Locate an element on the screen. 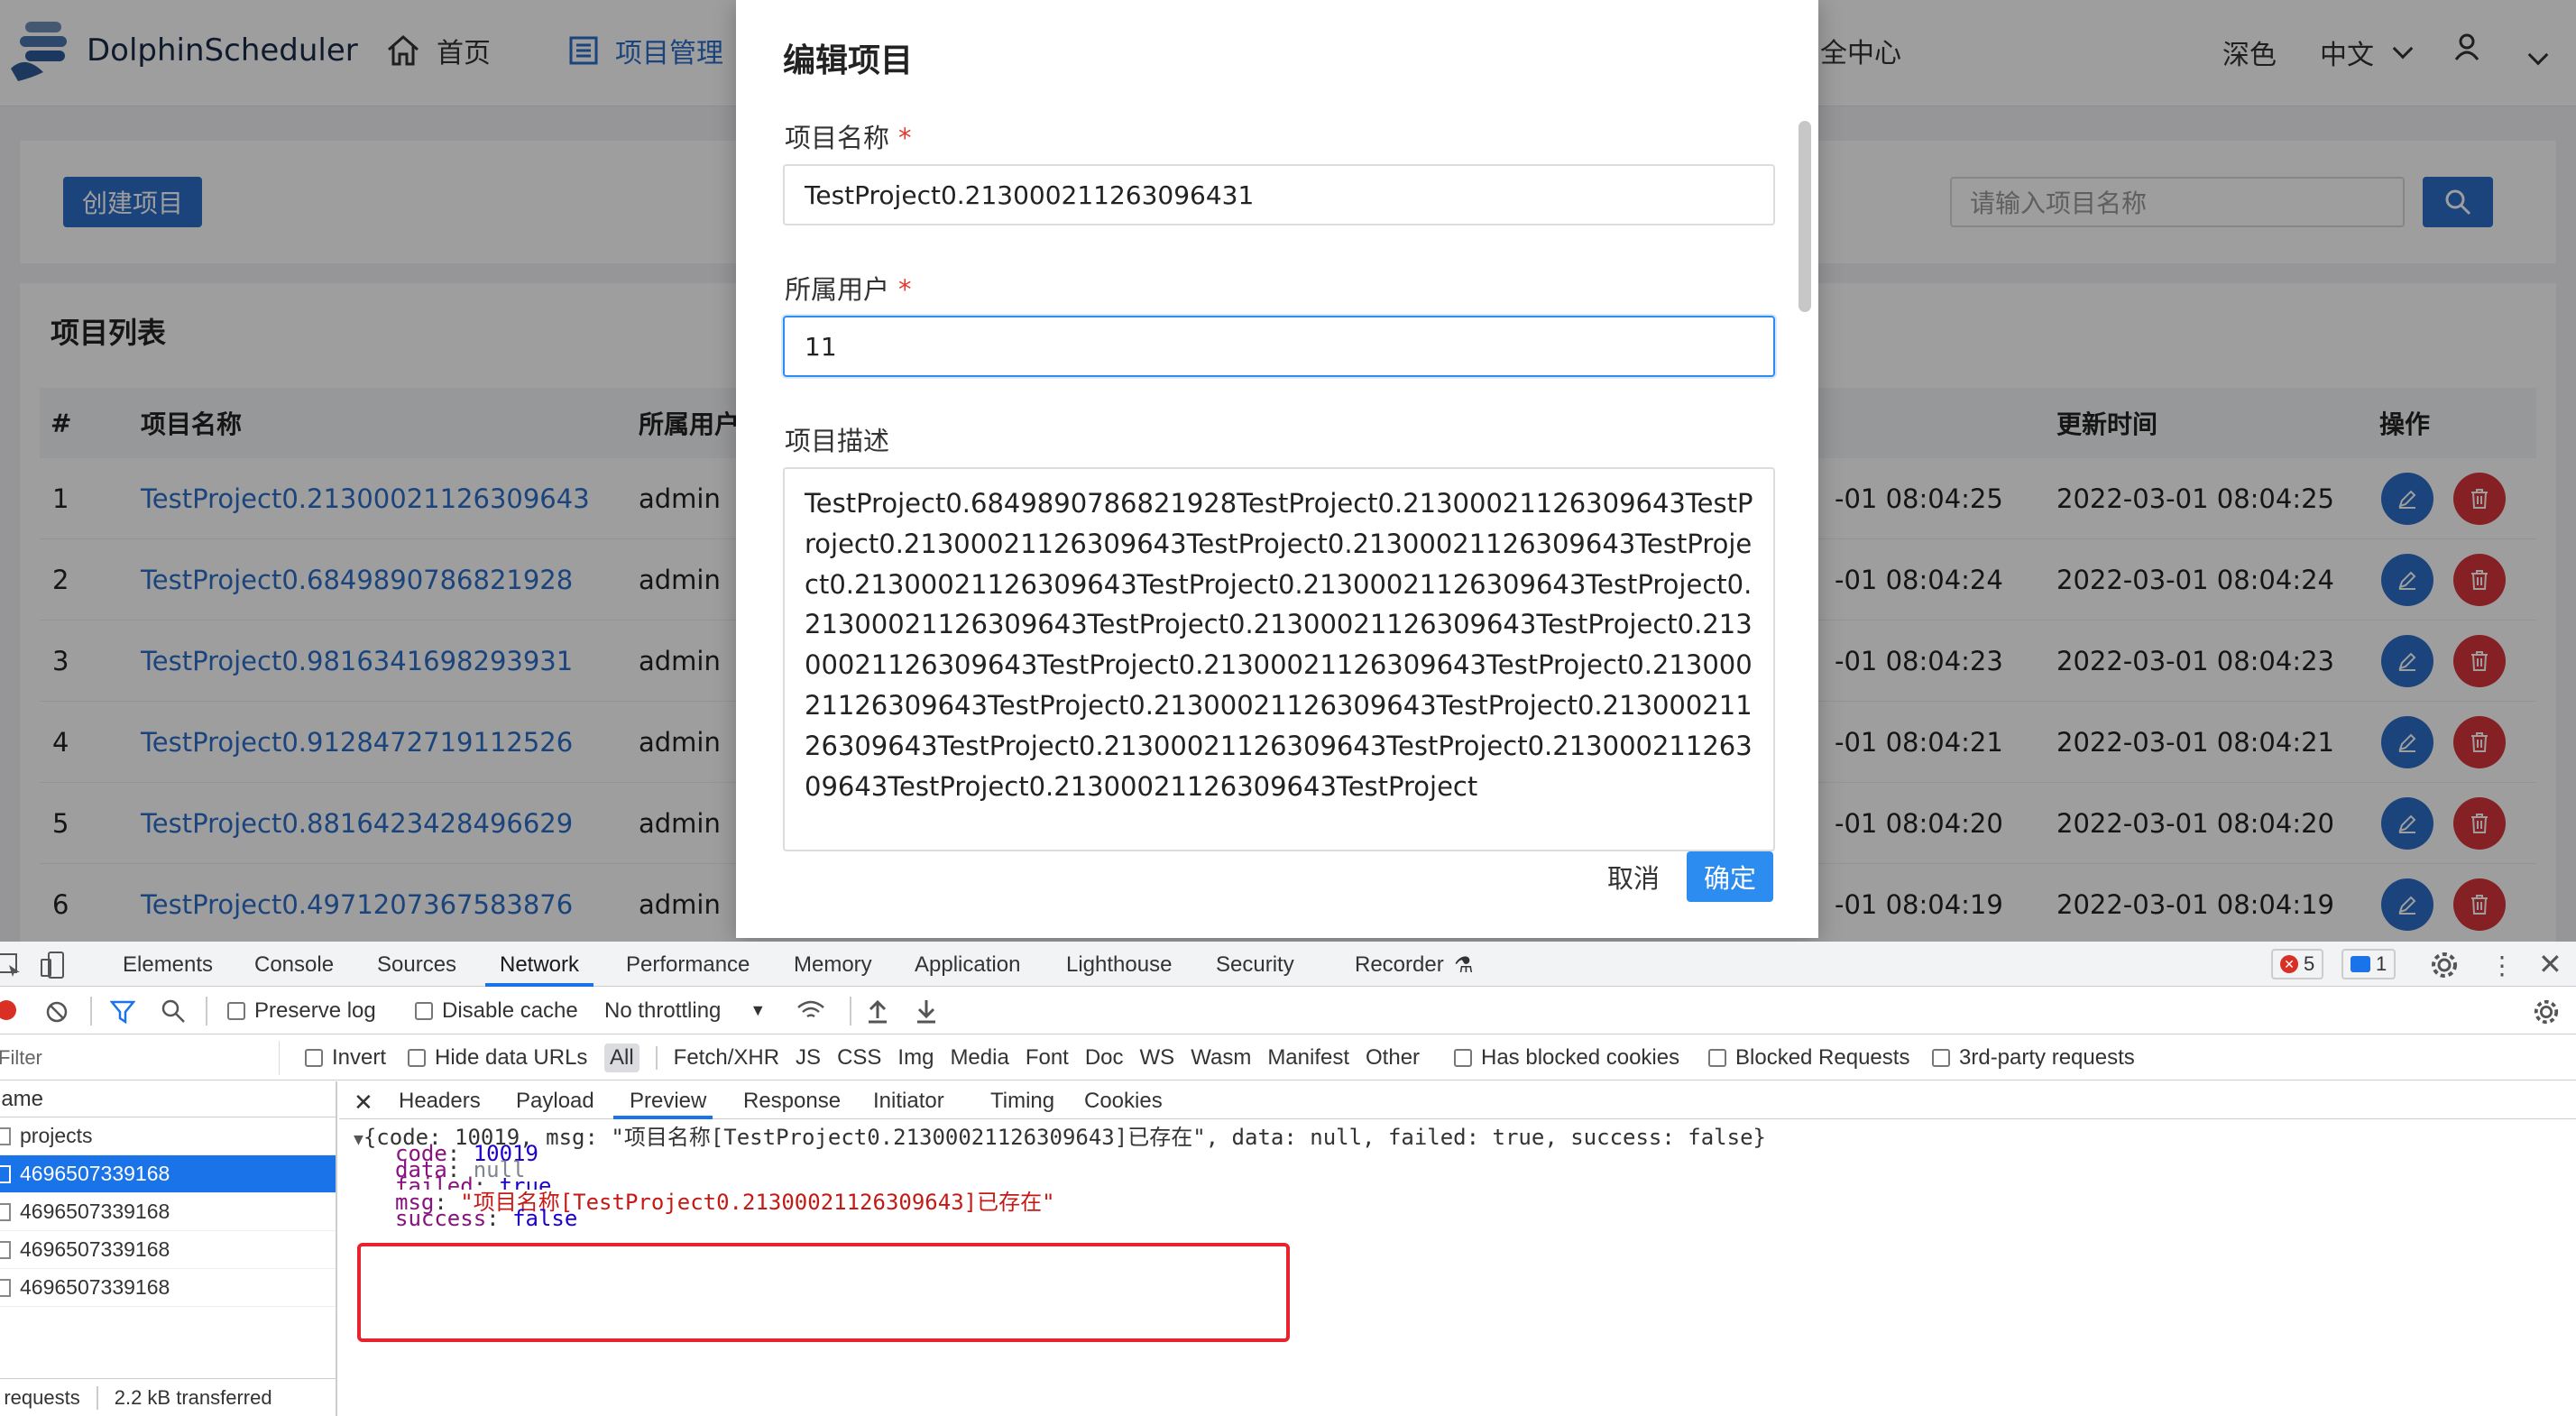 The height and width of the screenshot is (1416, 2576). third-party-checkbox: 3rd-party requests is located at coordinates (2034, 1058).